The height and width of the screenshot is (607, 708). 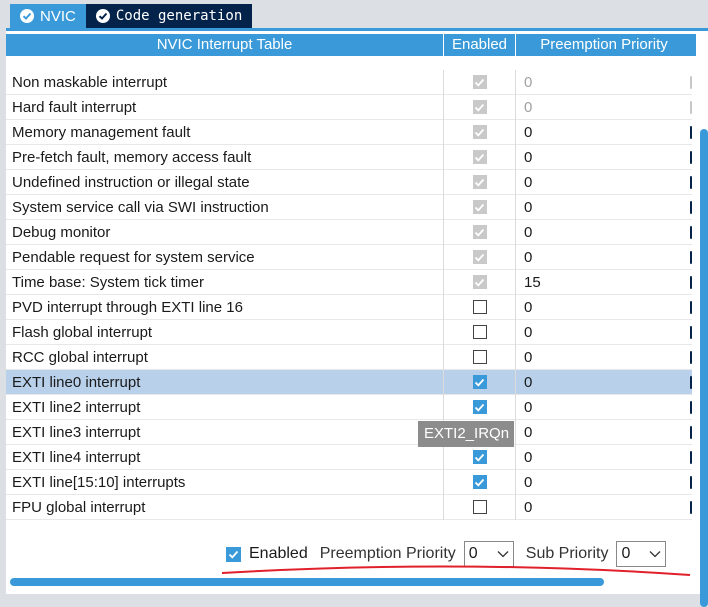 I want to click on vertical-scrollbar, so click(x=704, y=368).